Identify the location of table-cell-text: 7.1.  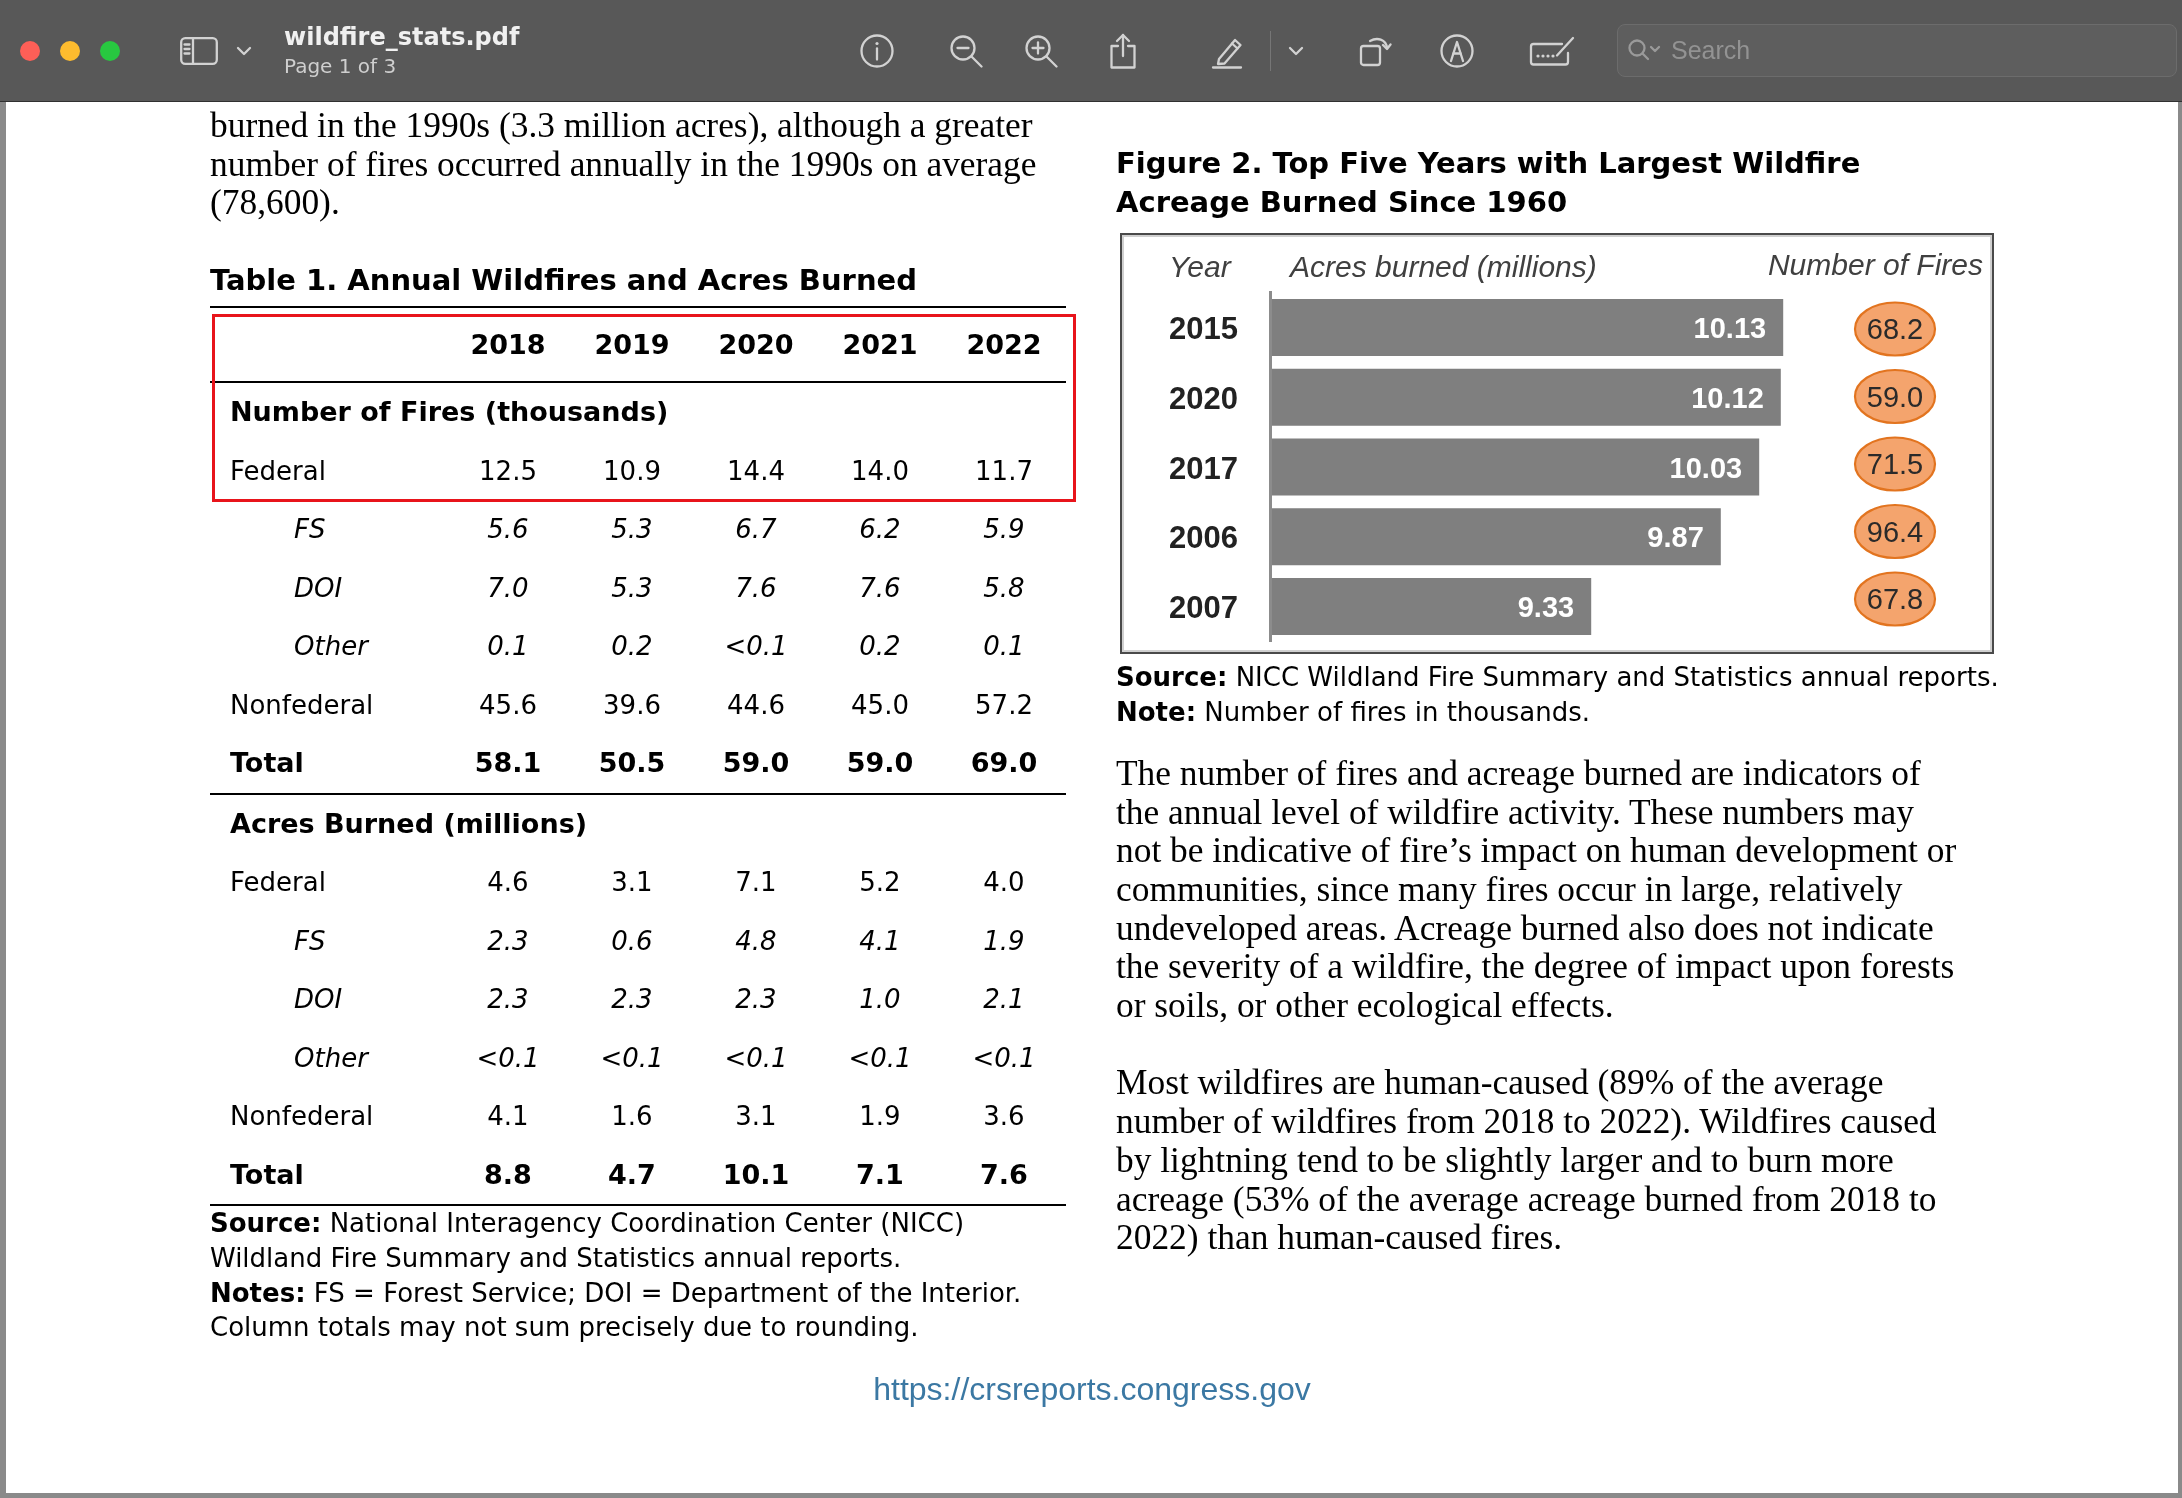
(756, 883).